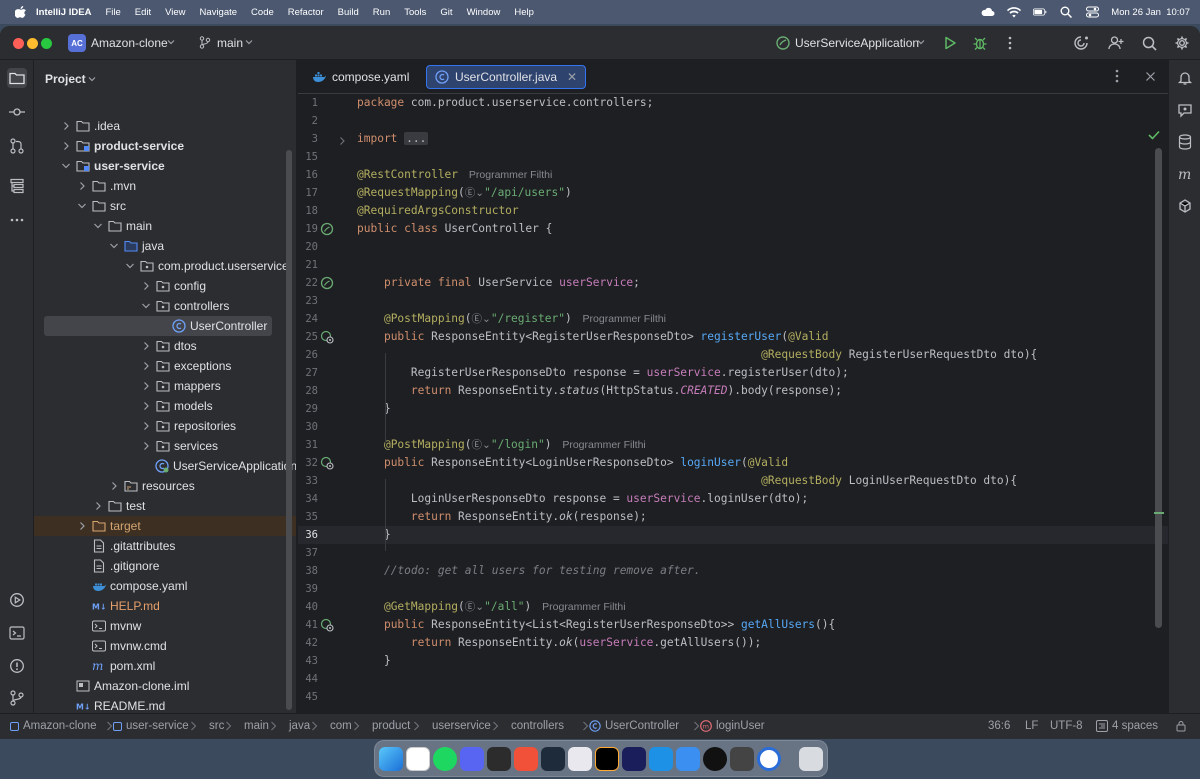 The image size is (1200, 779). I want to click on tree-item-mappers: mappers, so click(165, 386).